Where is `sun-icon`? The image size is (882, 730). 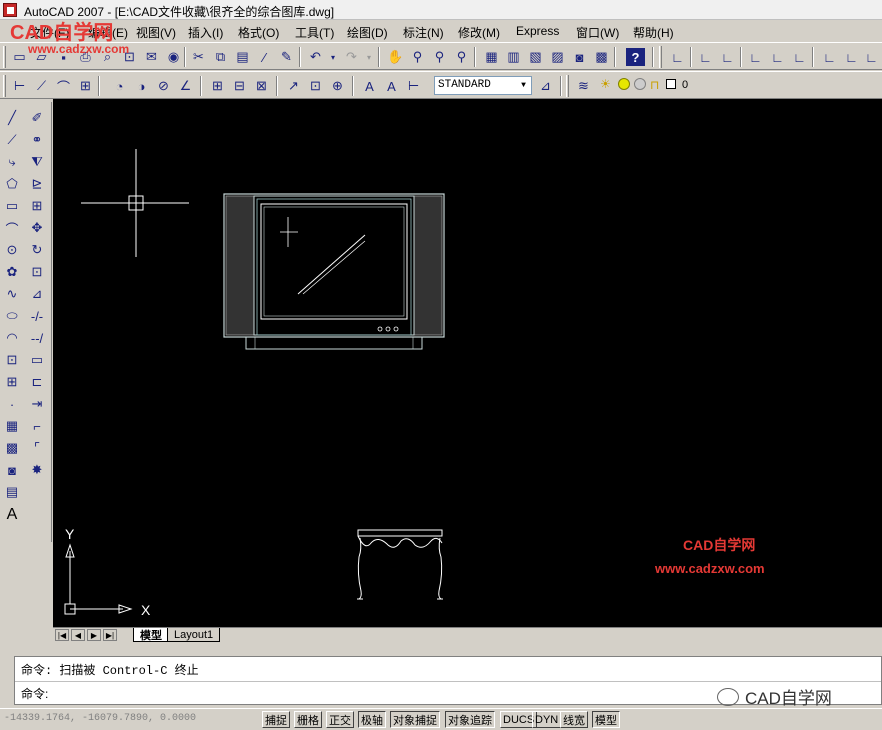 sun-icon is located at coordinates (624, 84).